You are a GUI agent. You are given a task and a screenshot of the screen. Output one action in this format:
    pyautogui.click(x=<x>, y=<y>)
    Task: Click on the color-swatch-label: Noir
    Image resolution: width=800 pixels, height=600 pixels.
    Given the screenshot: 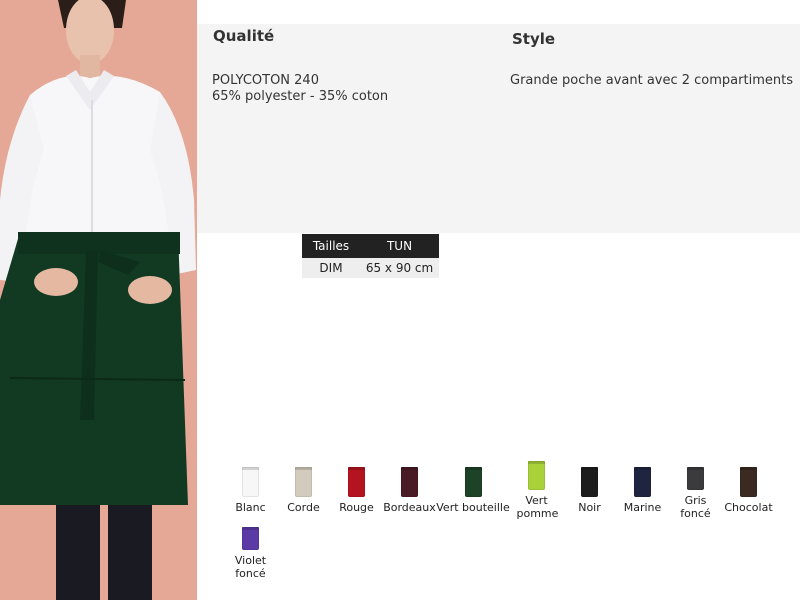 What is the action you would take?
    pyautogui.click(x=589, y=507)
    